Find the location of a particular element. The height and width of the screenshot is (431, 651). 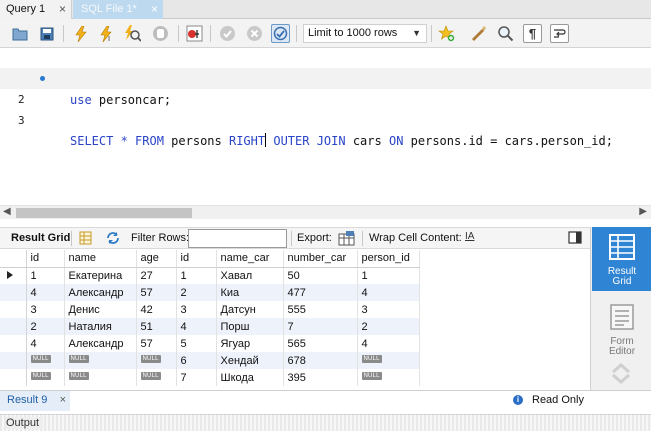

table-cell: Ягуар is located at coordinates (250, 343).